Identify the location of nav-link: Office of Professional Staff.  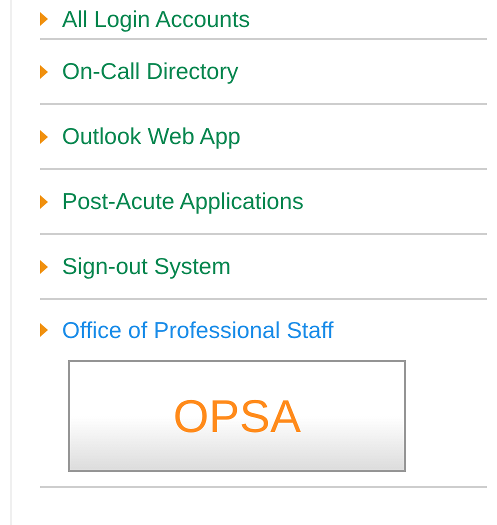
(198, 330).